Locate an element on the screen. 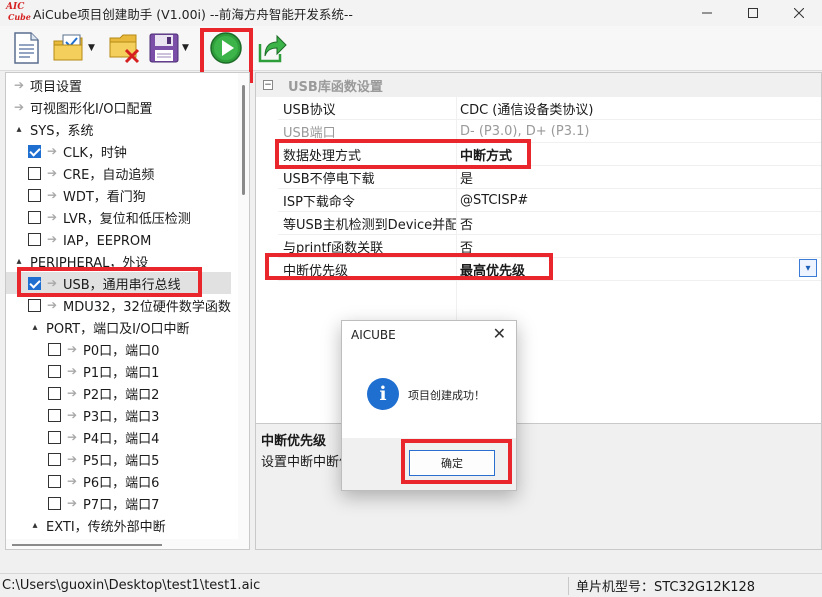 The image size is (822, 597). tree-item: ➔ 可视图形化I/O口配置 is located at coordinates (79, 107).